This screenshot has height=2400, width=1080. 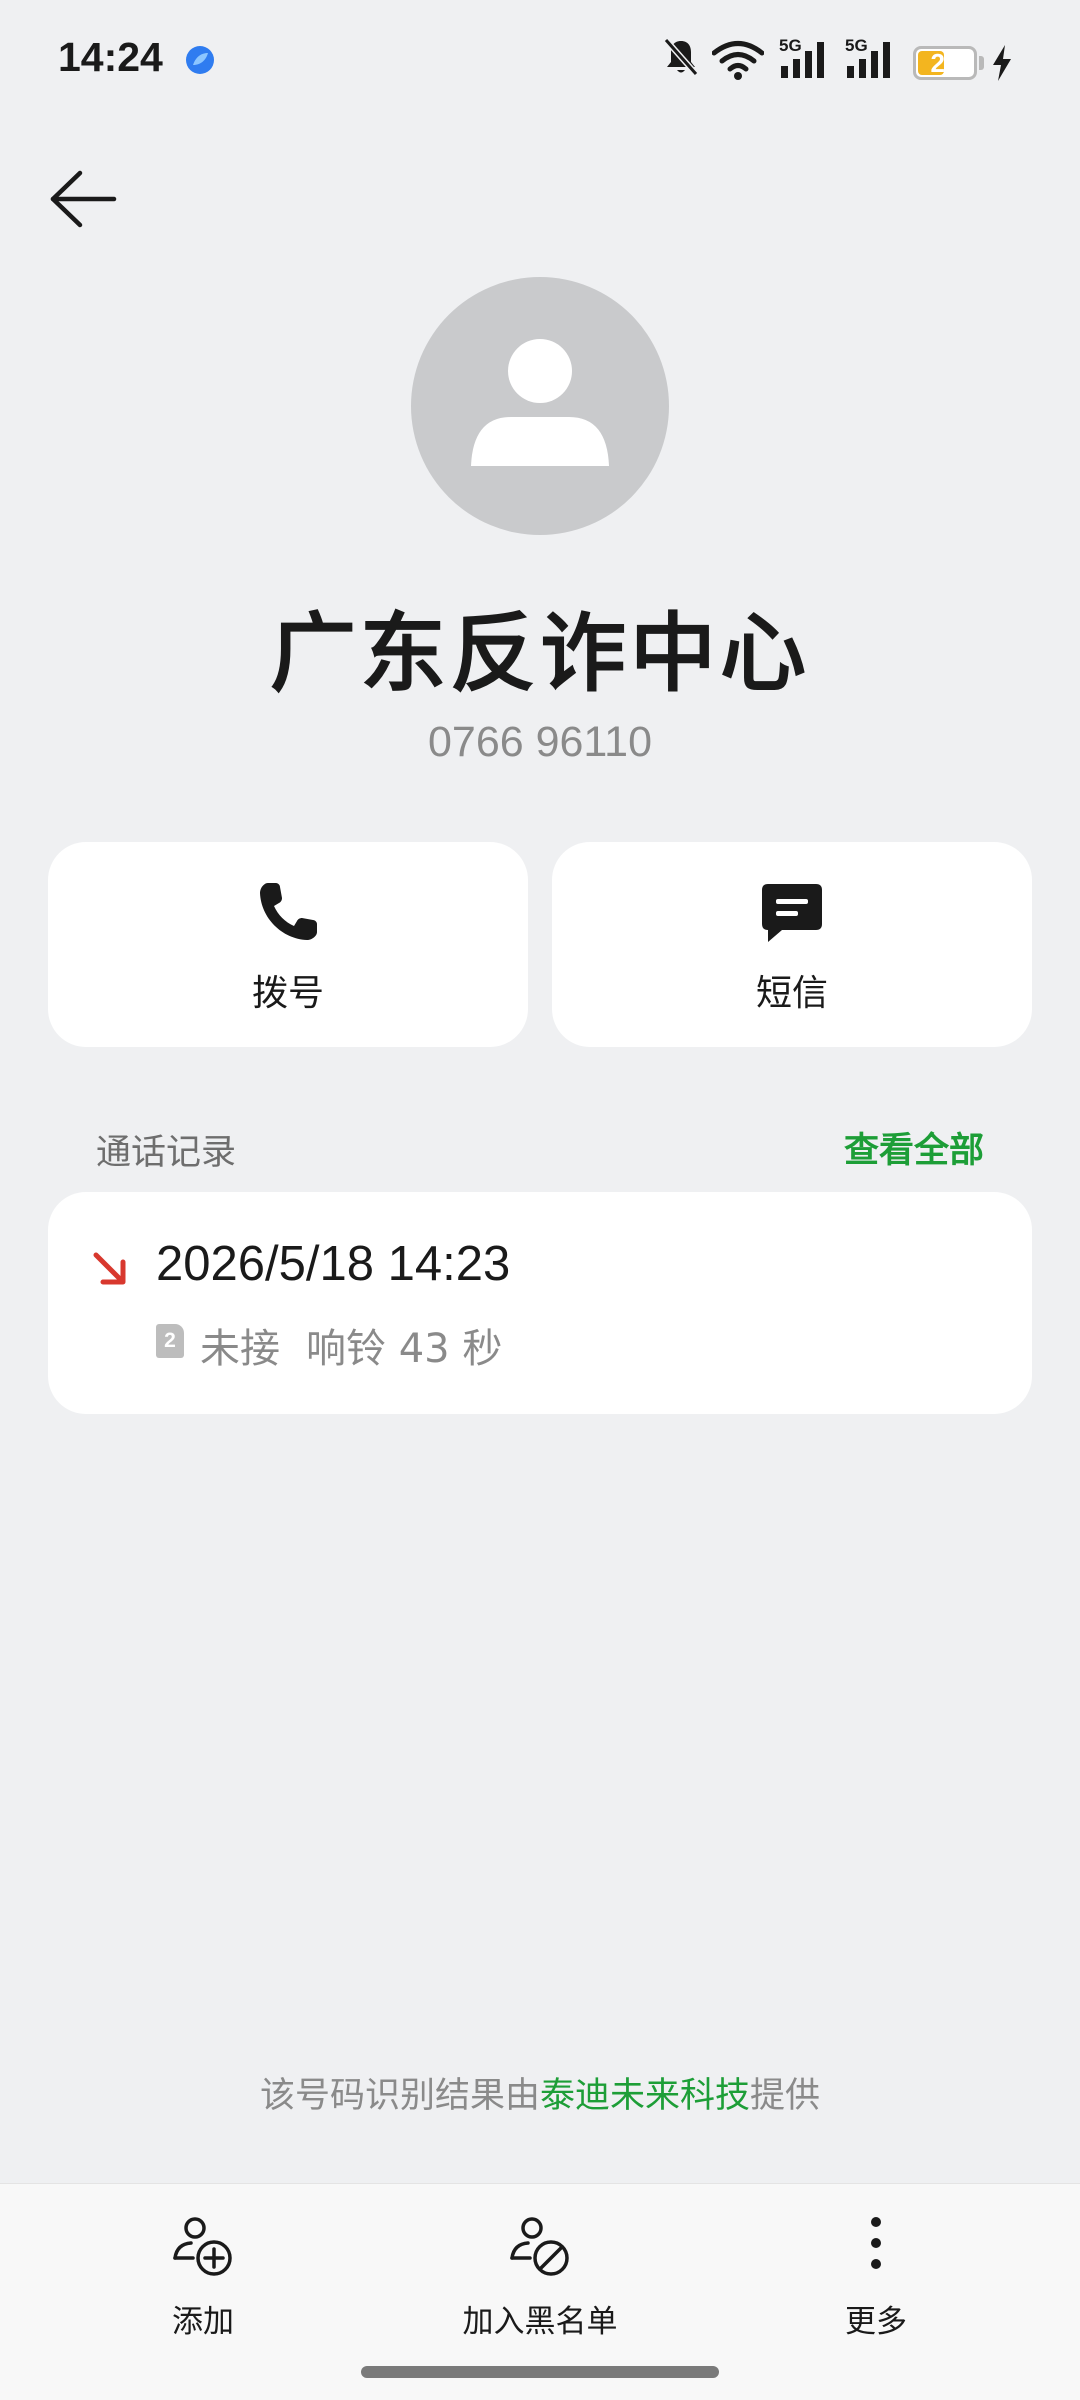 What do you see at coordinates (202, 2246) in the screenshot?
I see `add-contact-icon` at bounding box center [202, 2246].